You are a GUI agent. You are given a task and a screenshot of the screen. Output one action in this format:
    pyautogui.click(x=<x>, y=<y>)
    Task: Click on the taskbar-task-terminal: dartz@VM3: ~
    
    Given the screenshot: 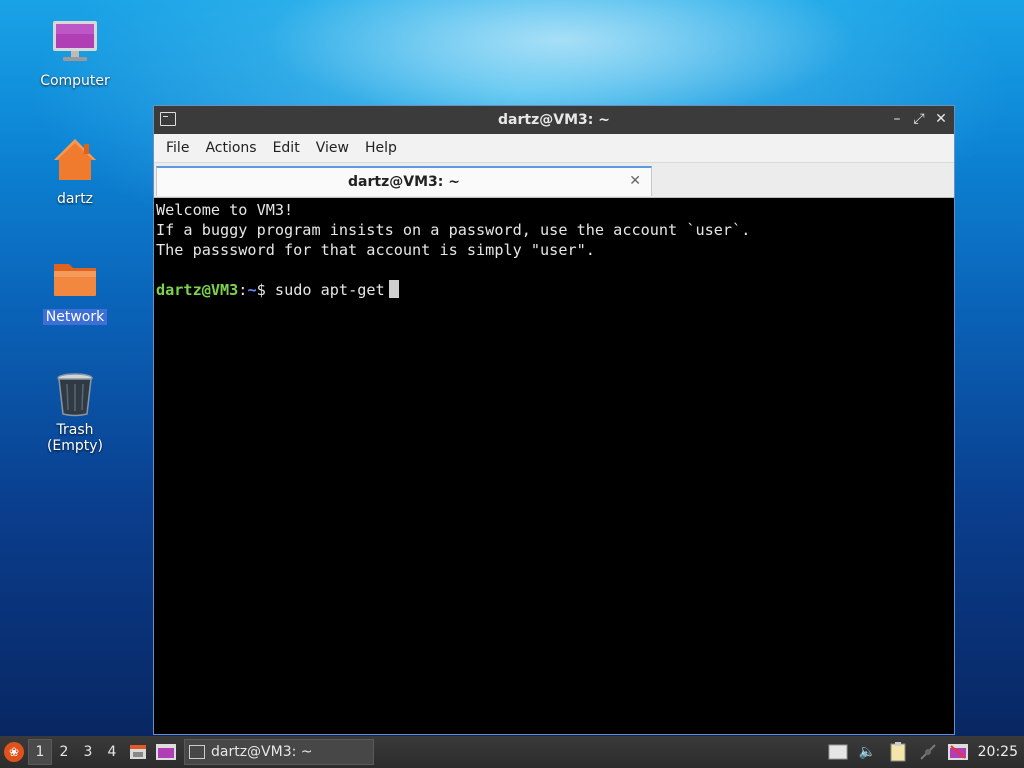 What is the action you would take?
    pyautogui.click(x=279, y=752)
    